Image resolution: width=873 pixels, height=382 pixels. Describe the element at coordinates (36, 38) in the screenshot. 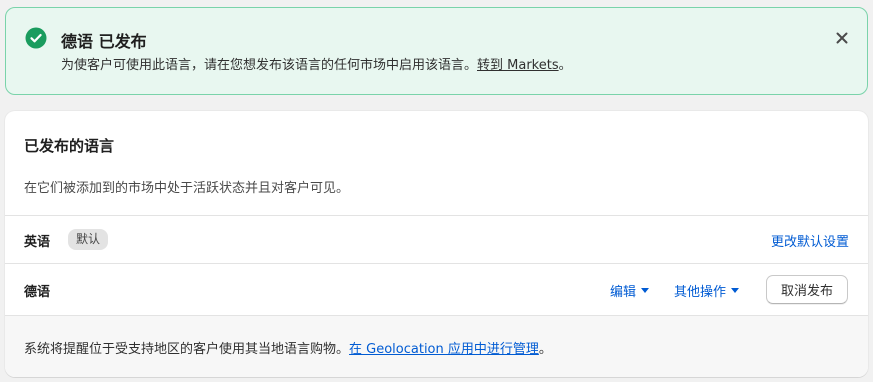

I see `check-circle-icon` at that location.